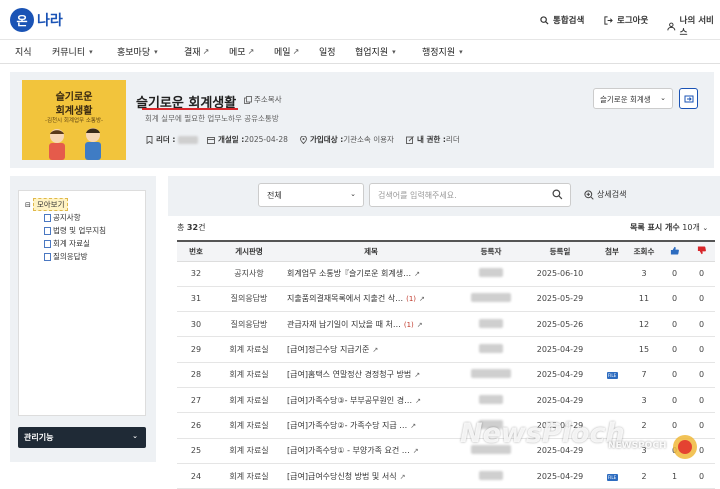 Image resolution: width=720 pixels, height=489 pixels. I want to click on tree-item-qna: 질의응답방, so click(66, 256).